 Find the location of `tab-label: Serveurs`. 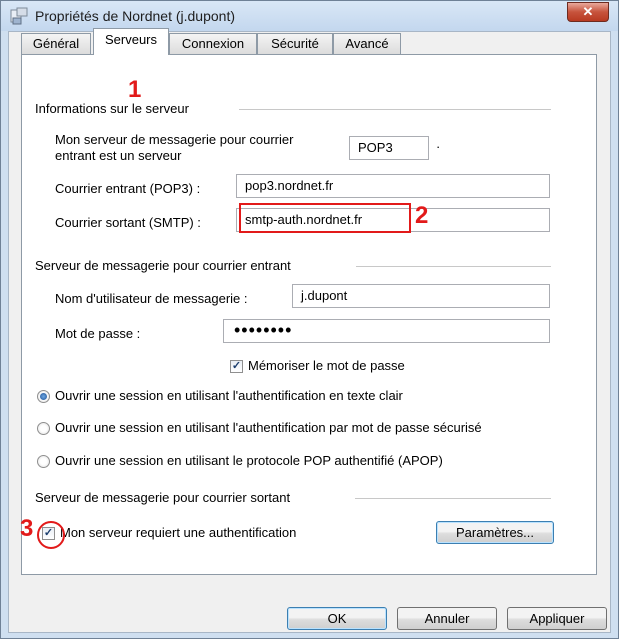

tab-label: Serveurs is located at coordinates (131, 39).